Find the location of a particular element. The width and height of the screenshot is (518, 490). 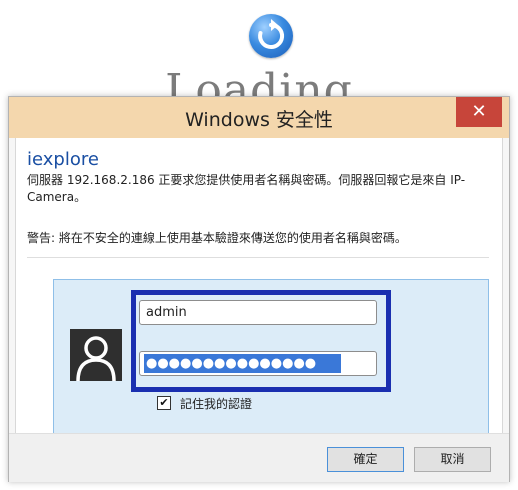

divider is located at coordinates (258, 257).